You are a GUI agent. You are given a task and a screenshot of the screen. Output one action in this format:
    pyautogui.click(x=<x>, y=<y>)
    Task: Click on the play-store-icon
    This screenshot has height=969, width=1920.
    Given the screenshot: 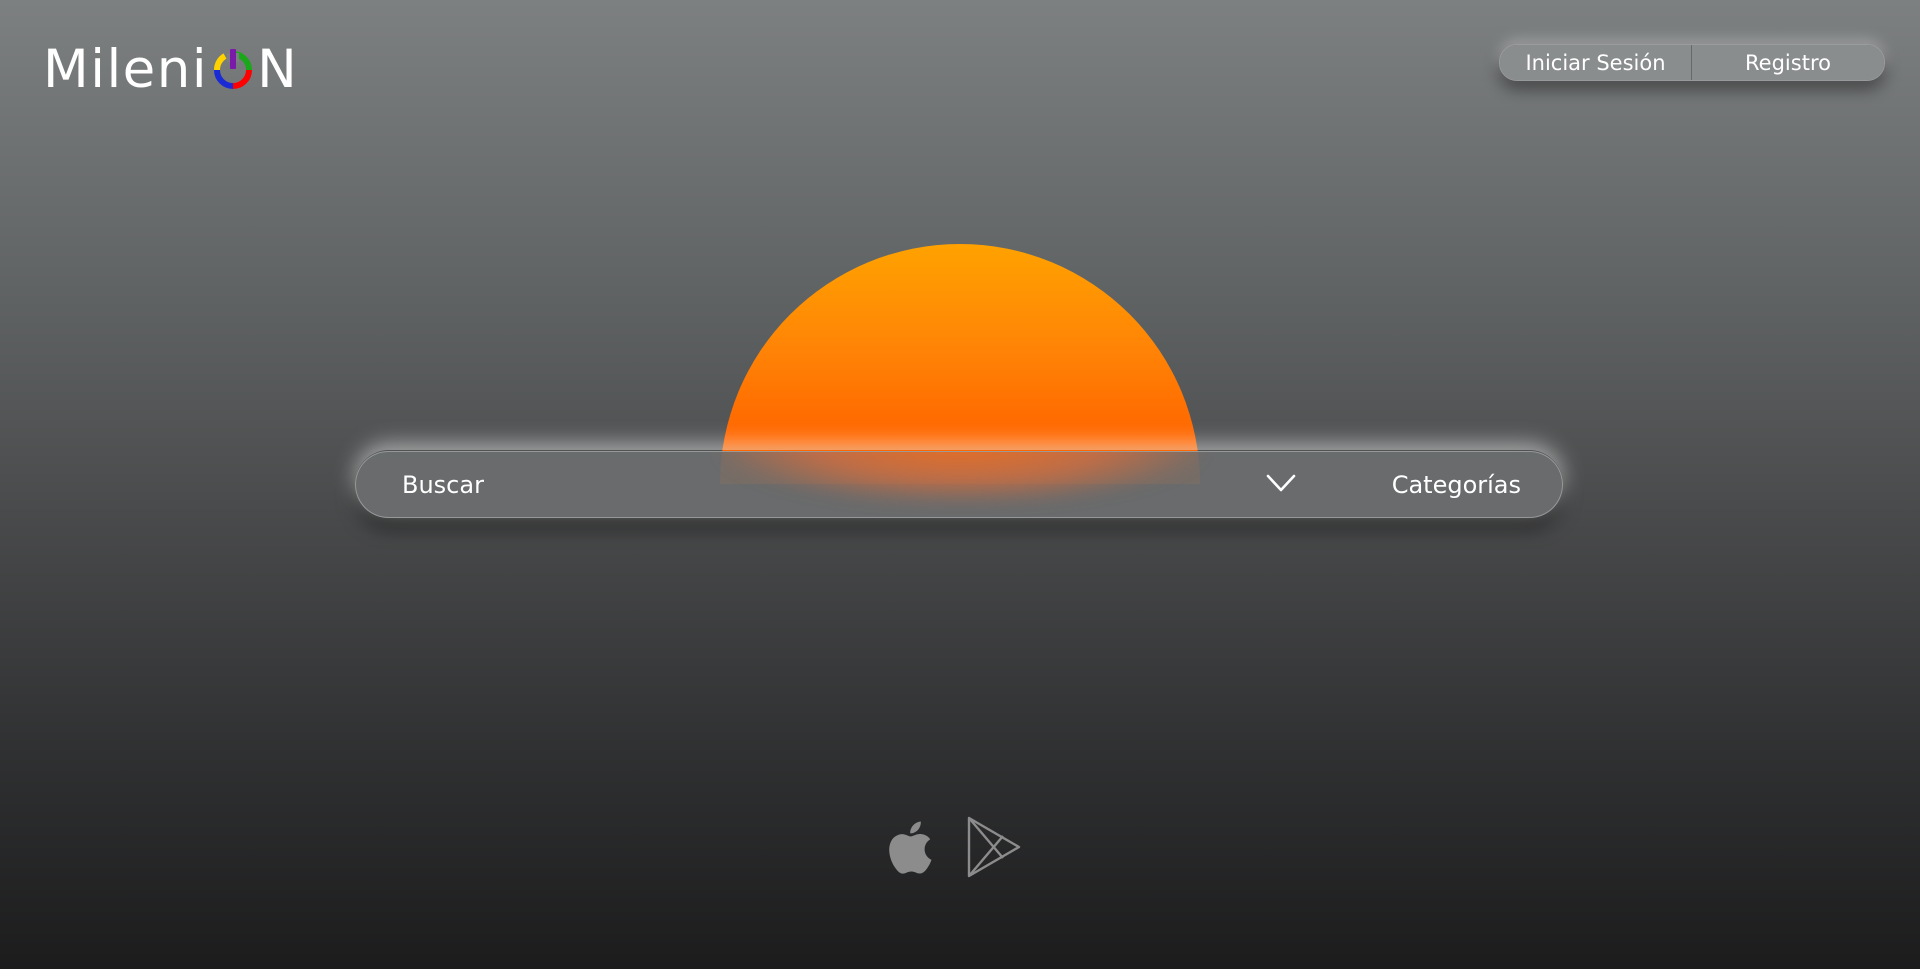 What is the action you would take?
    pyautogui.click(x=994, y=847)
    